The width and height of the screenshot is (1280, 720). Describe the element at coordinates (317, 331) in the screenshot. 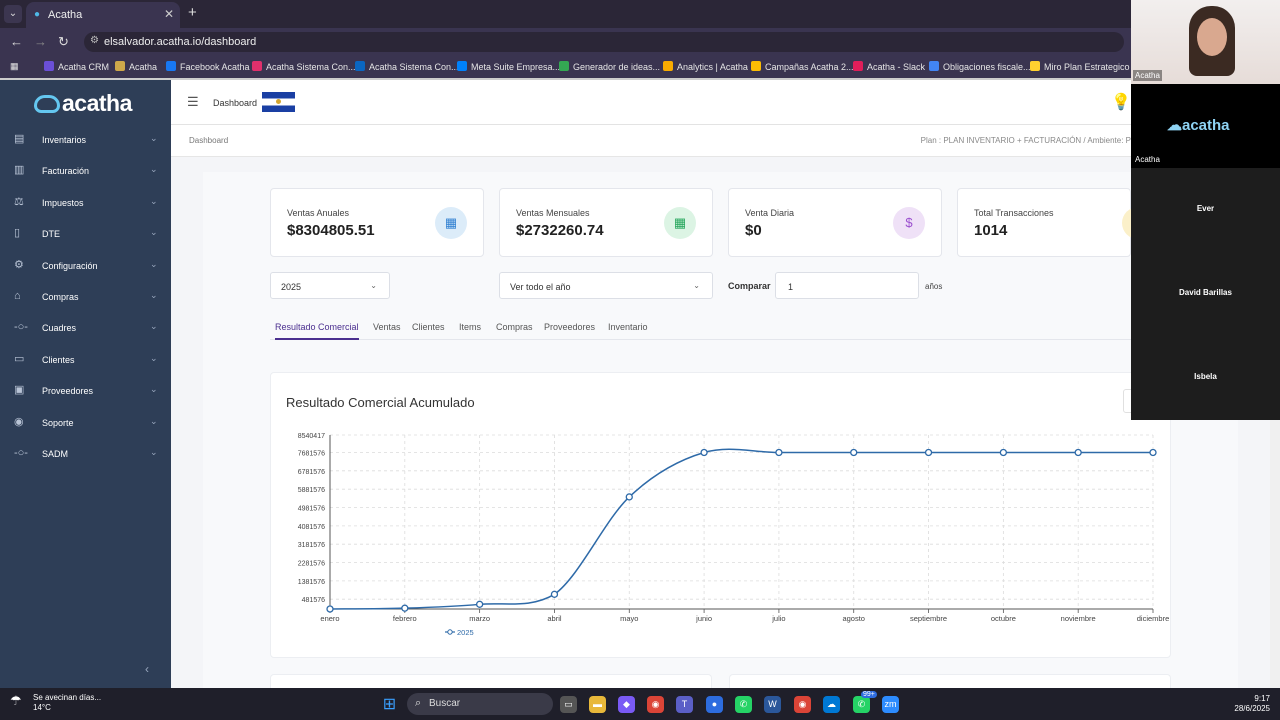

I see `tab-resultado-comercial: Resultado Comercial` at that location.